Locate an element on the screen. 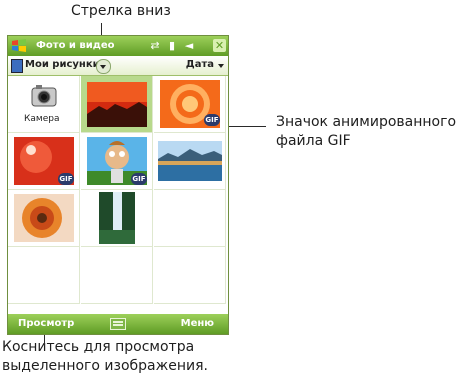  menu-softkey: Меню is located at coordinates (197, 323).